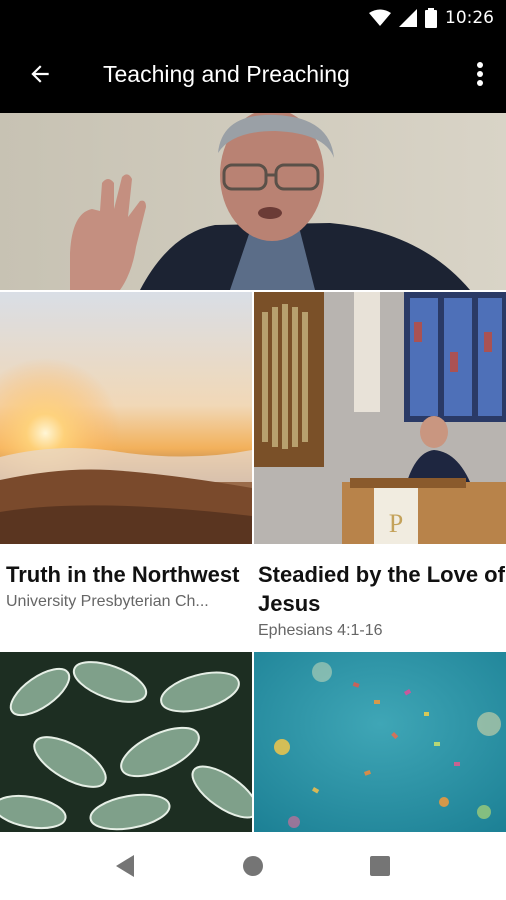  I want to click on card-image-pulpit: P, so click(380, 418).